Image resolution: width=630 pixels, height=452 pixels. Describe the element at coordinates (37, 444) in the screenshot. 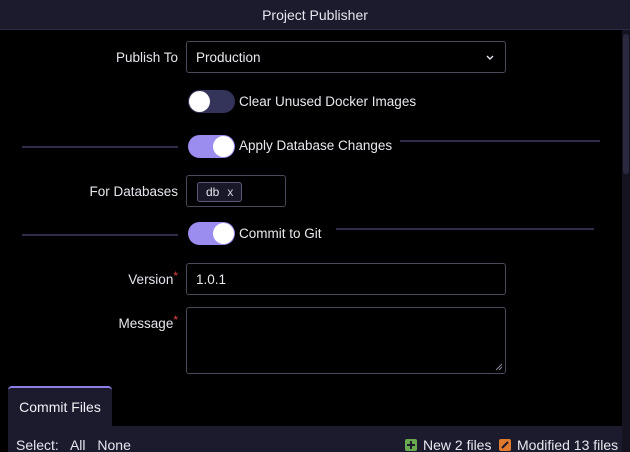

I see `select-label: Select:` at that location.